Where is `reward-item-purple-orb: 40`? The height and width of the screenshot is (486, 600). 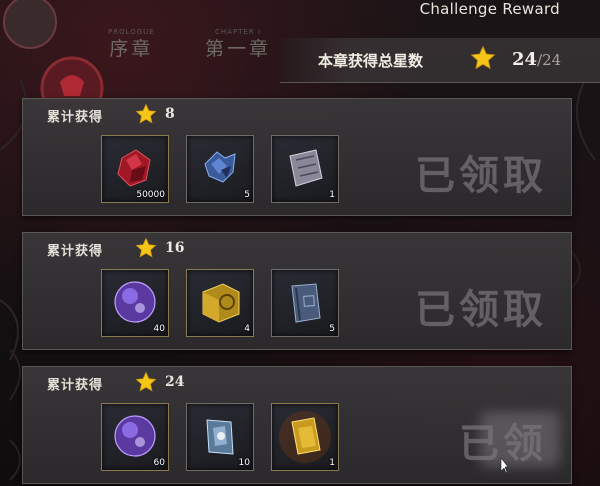 reward-item-purple-orb: 40 is located at coordinates (135, 303).